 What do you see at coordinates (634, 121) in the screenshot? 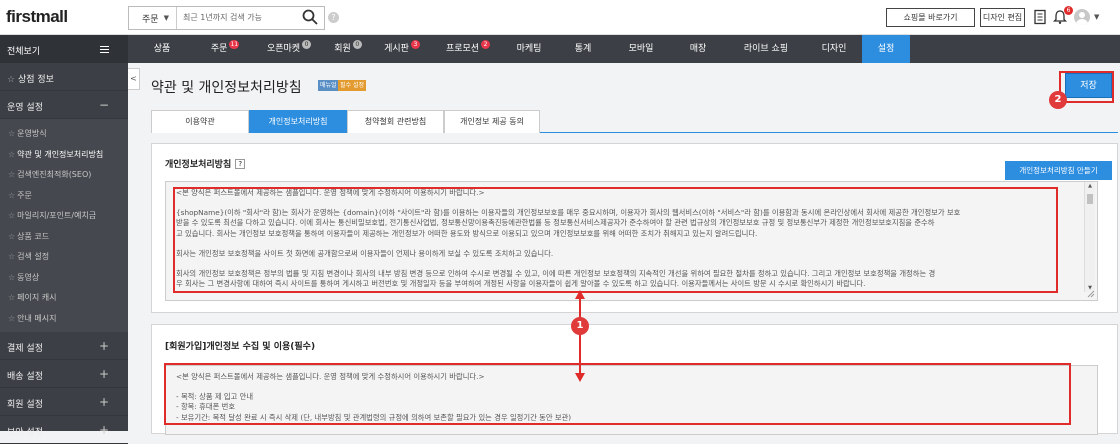
I see `policy-tabs: 이용약관 개인정보처리방침 청약철회 관련방침 개인정보 제공 동의` at bounding box center [634, 121].